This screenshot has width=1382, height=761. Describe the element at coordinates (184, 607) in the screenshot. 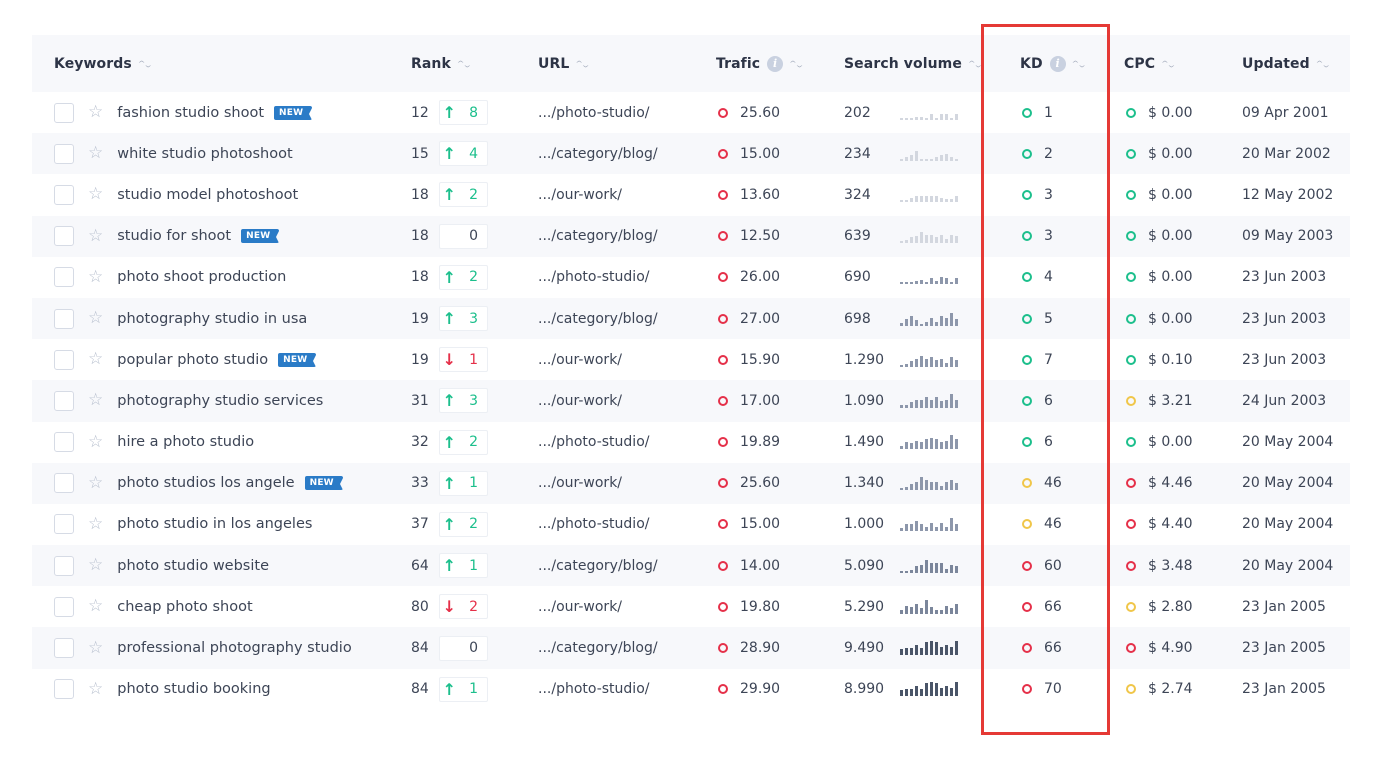

I see `keyword-text: cheap photo shoot` at that location.